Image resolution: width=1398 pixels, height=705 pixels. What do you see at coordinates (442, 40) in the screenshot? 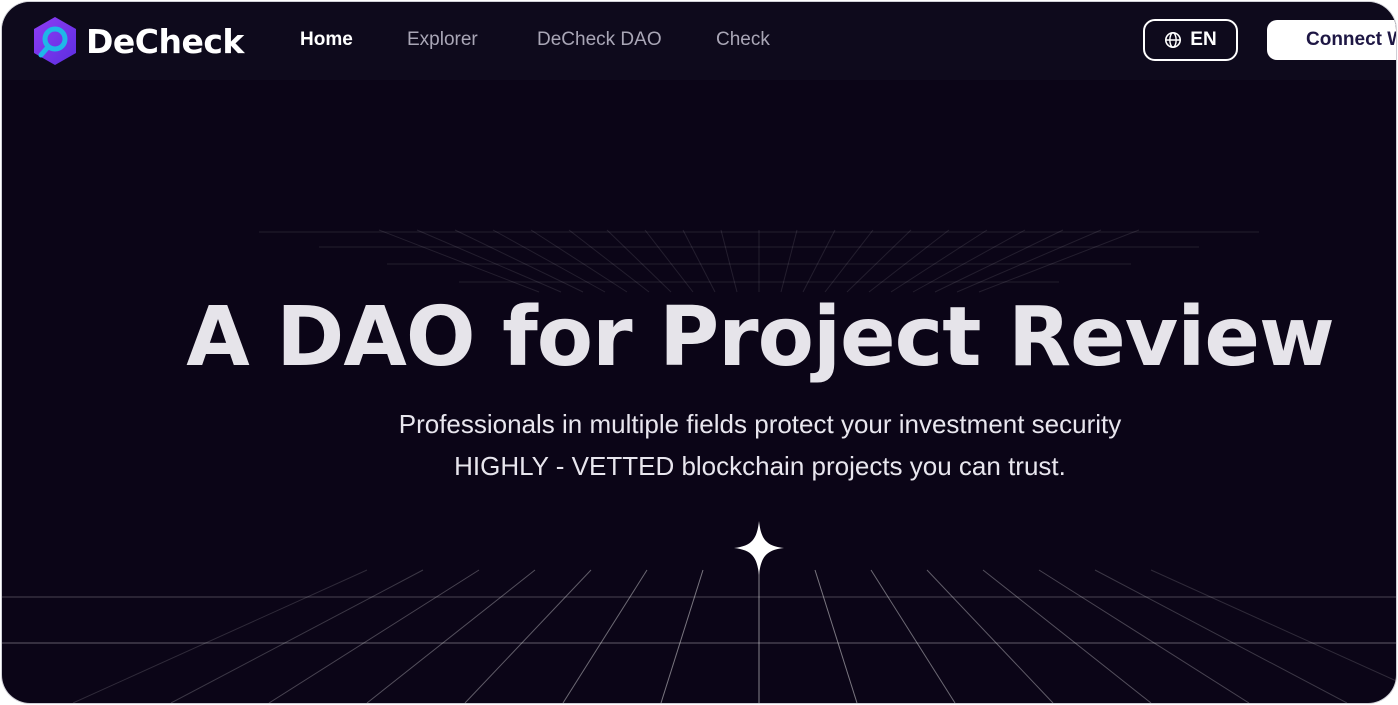
I see `nav-explorer: Explorer` at bounding box center [442, 40].